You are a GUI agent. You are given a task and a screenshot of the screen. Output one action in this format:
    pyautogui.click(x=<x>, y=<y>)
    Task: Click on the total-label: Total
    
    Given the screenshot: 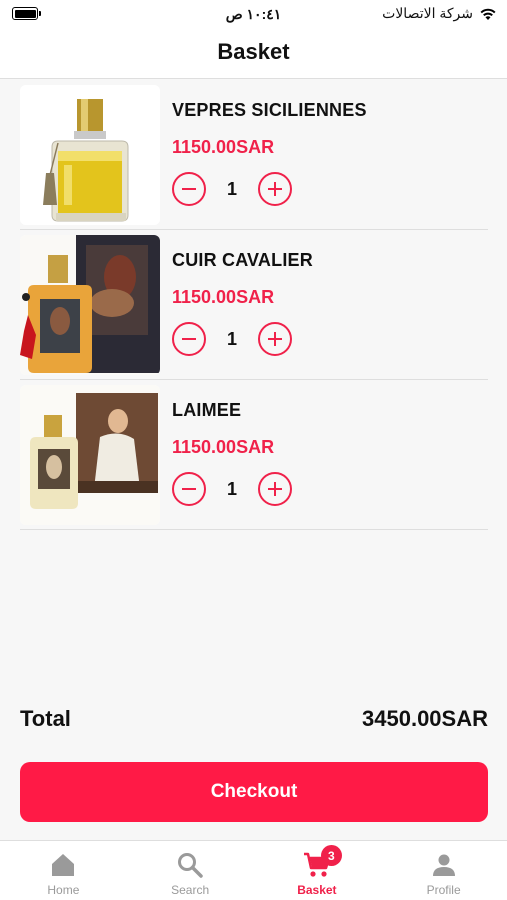 What is the action you would take?
    pyautogui.click(x=45, y=718)
    